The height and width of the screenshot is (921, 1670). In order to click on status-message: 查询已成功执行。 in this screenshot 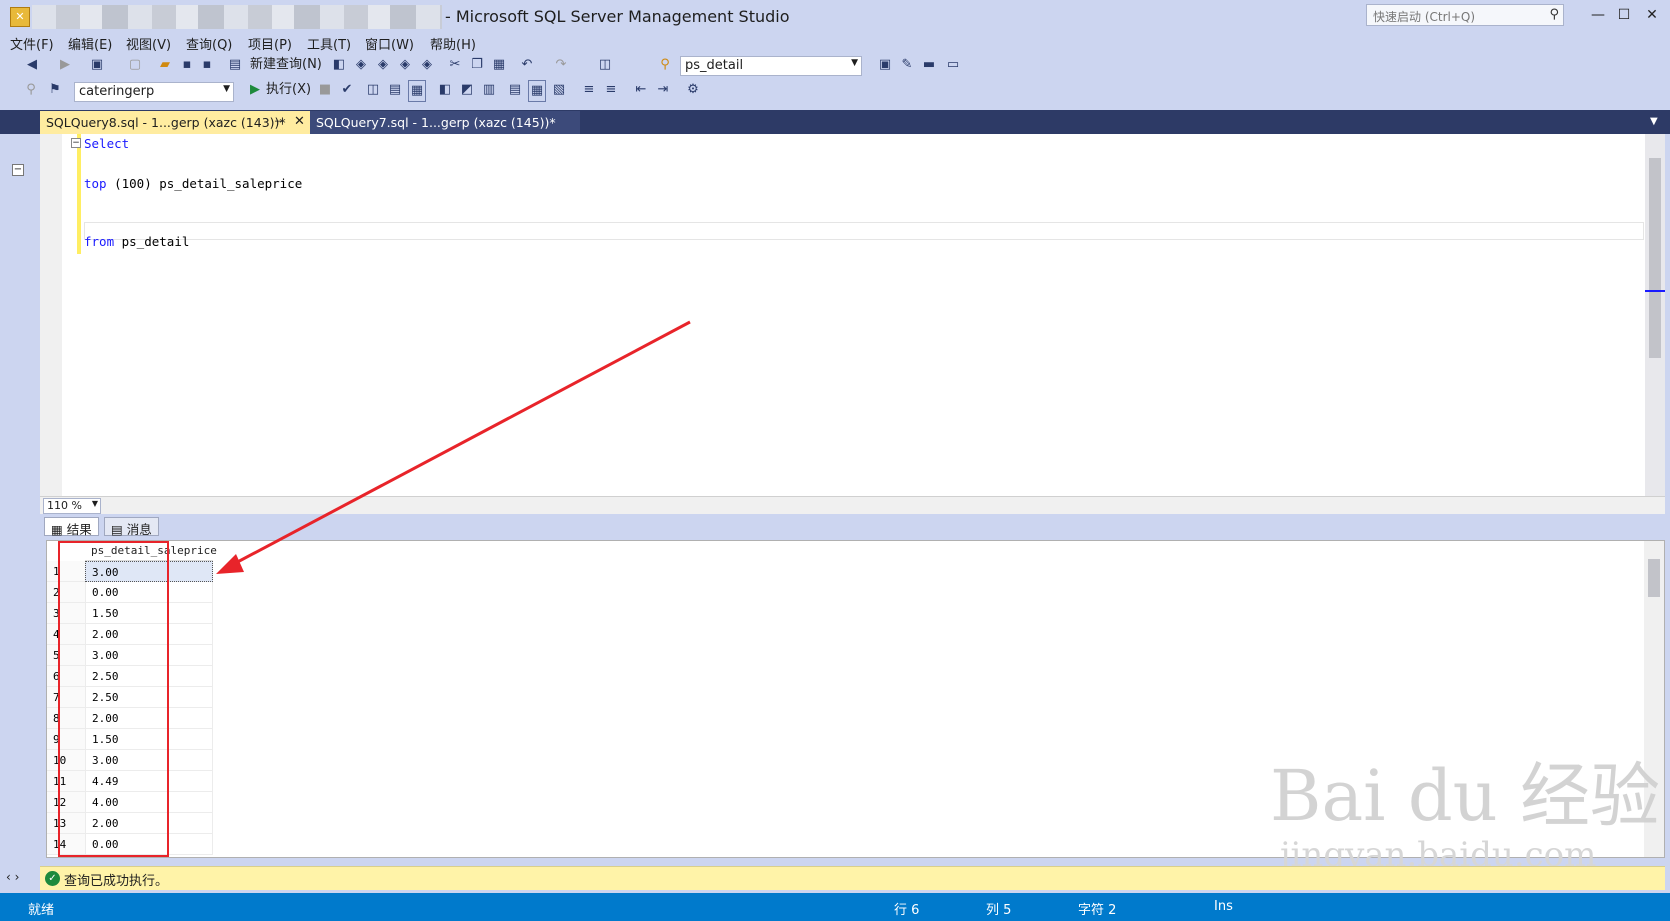, I will do `click(116, 881)`.